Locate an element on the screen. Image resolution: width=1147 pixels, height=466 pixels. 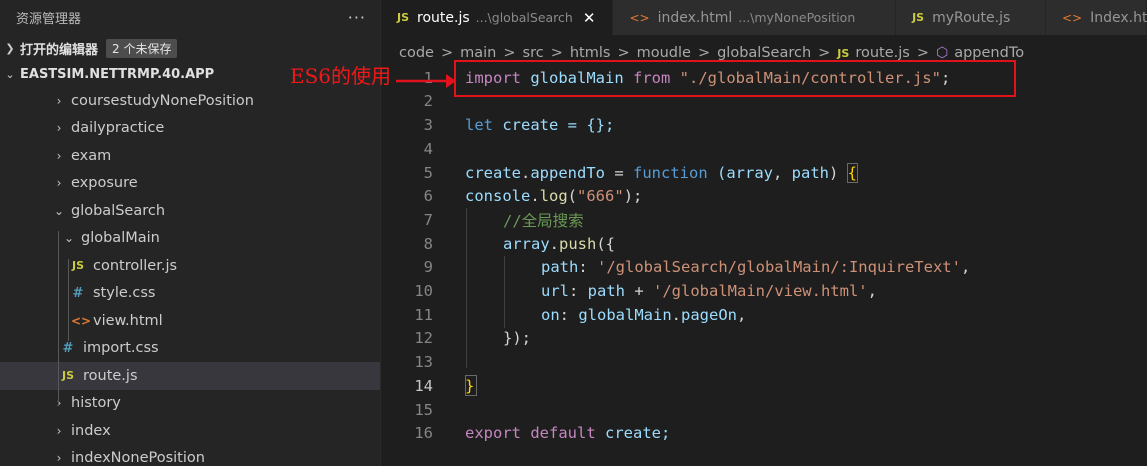
chevron-right-icon: ❯ is located at coordinates (10, 48).